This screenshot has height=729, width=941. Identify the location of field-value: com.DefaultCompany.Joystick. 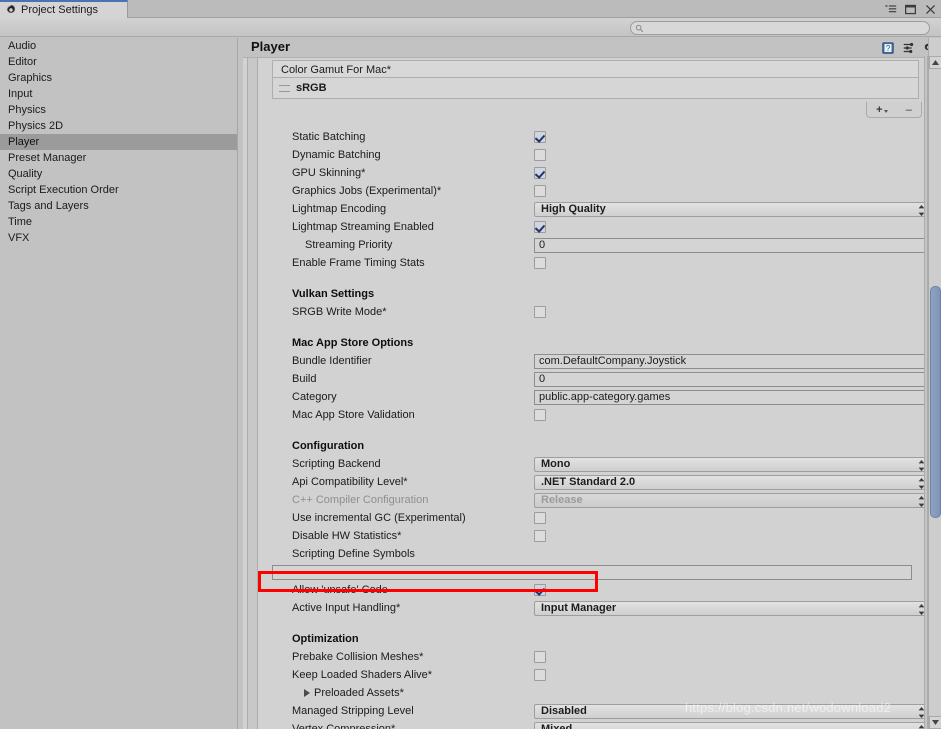
(613, 361).